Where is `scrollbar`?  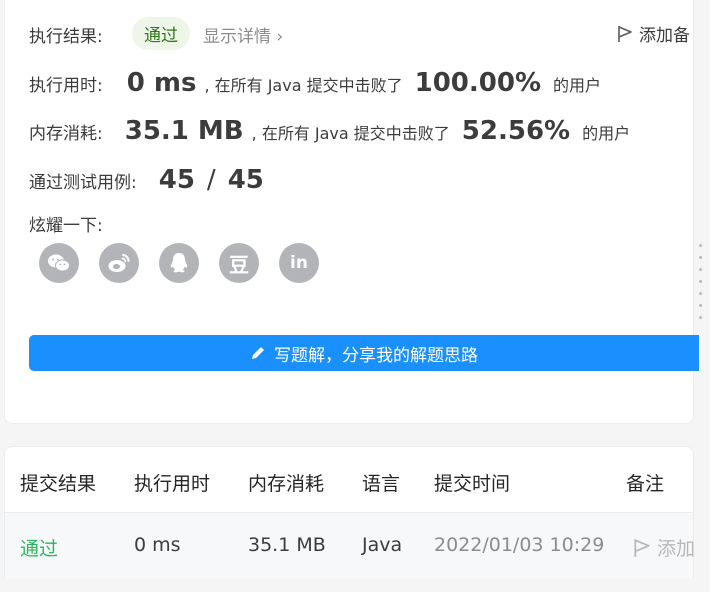 scrollbar is located at coordinates (713, 296).